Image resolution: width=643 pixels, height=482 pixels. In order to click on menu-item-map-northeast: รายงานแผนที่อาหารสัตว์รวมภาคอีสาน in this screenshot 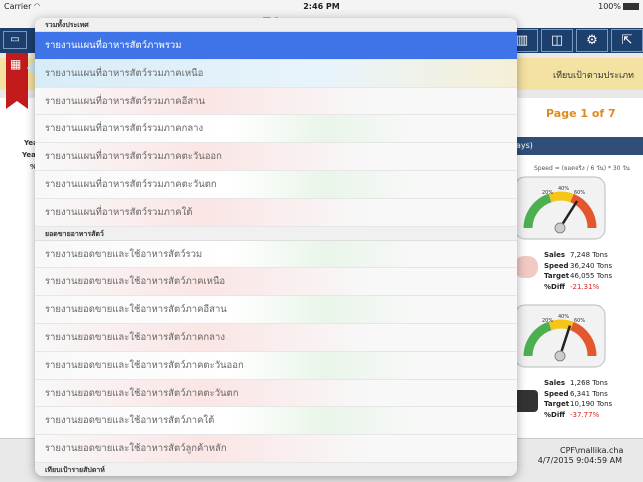, I will do `click(276, 101)`.